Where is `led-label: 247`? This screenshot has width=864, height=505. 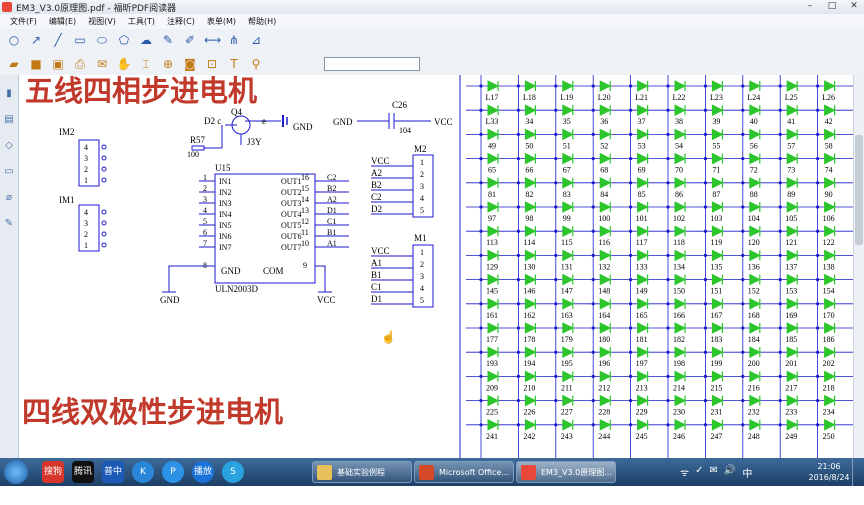 led-label: 247 is located at coordinates (716, 436).